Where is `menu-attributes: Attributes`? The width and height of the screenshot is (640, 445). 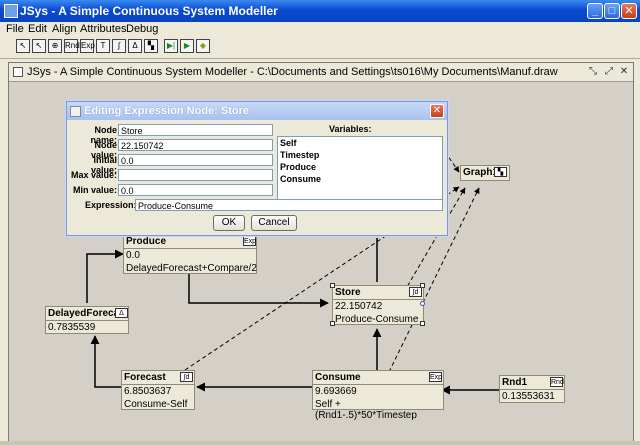
menu-attributes: Attributes is located at coordinates (103, 29).